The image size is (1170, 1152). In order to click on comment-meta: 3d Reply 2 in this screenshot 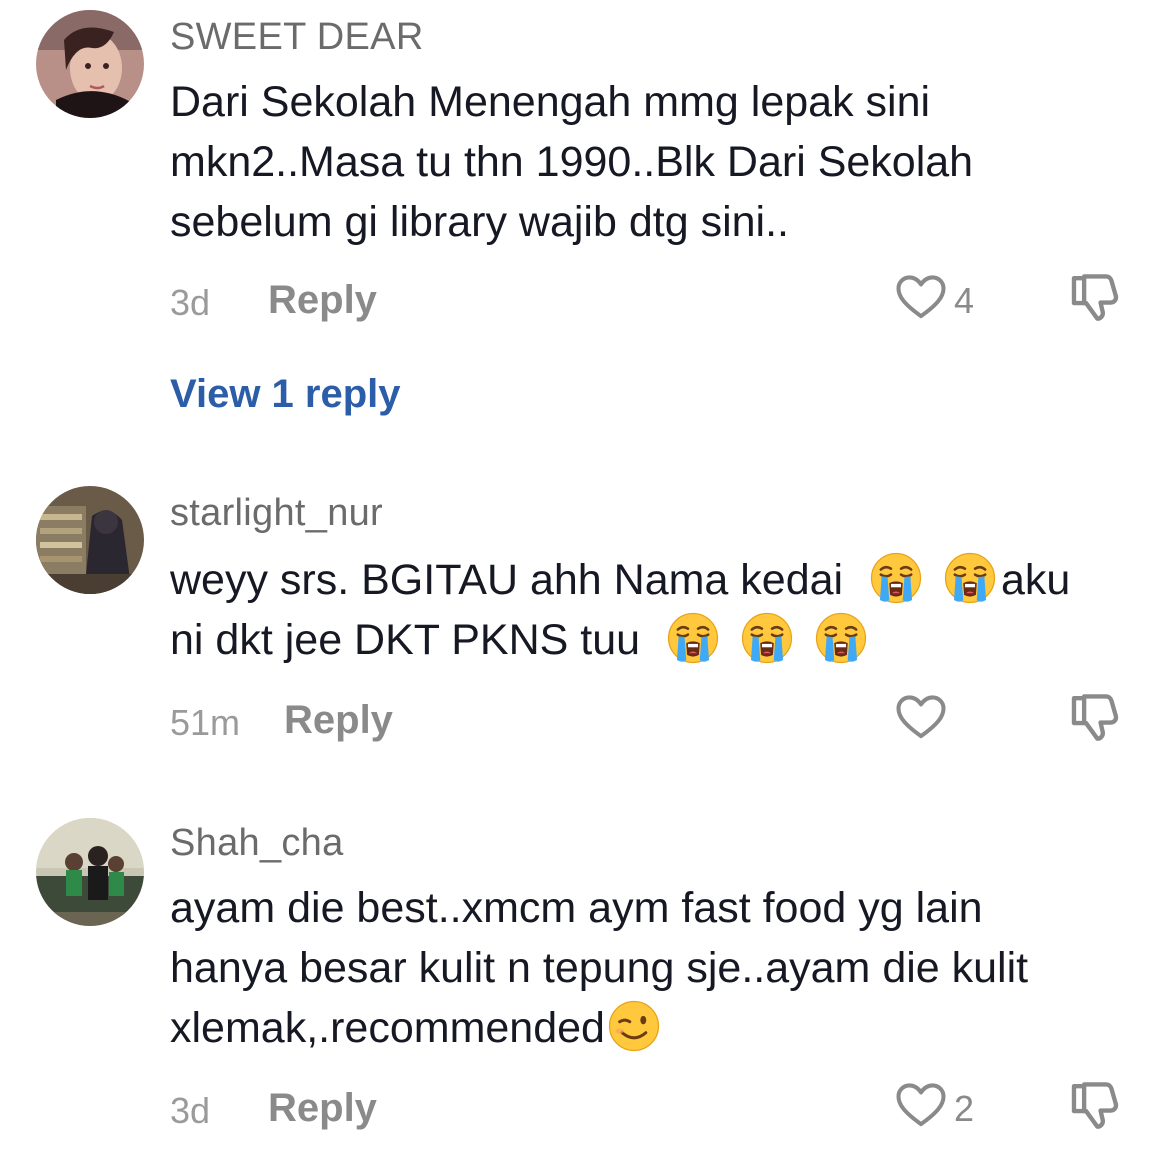, I will do `click(650, 1109)`.